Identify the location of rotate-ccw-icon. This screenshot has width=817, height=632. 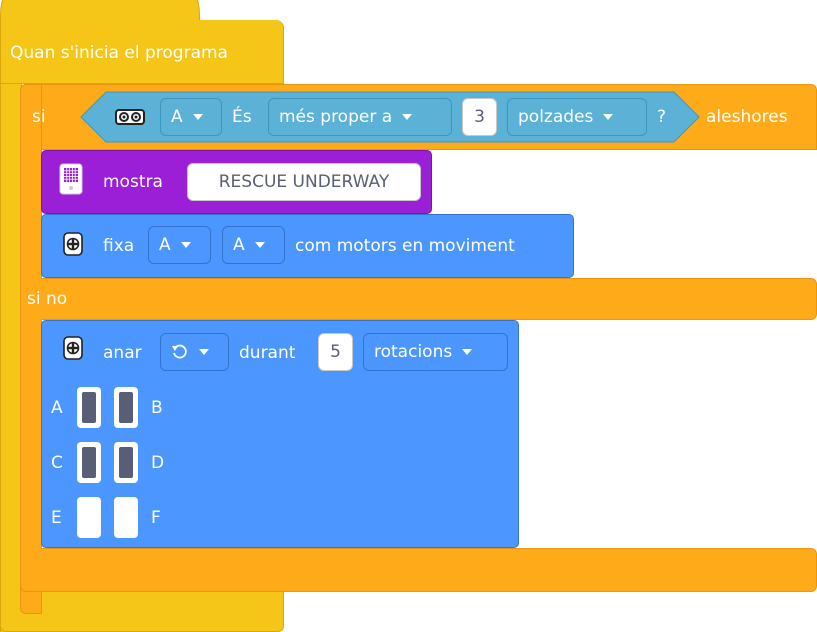
(180, 352).